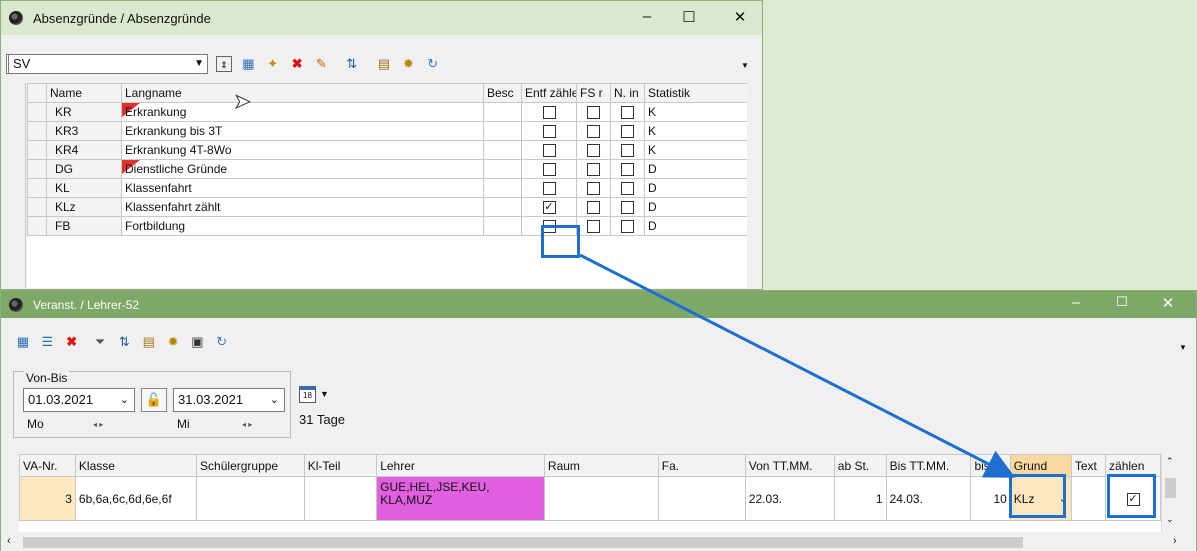 The image size is (1197, 551). I want to click on from-date-picker: 01.03.2021 ⌄, so click(79, 400).